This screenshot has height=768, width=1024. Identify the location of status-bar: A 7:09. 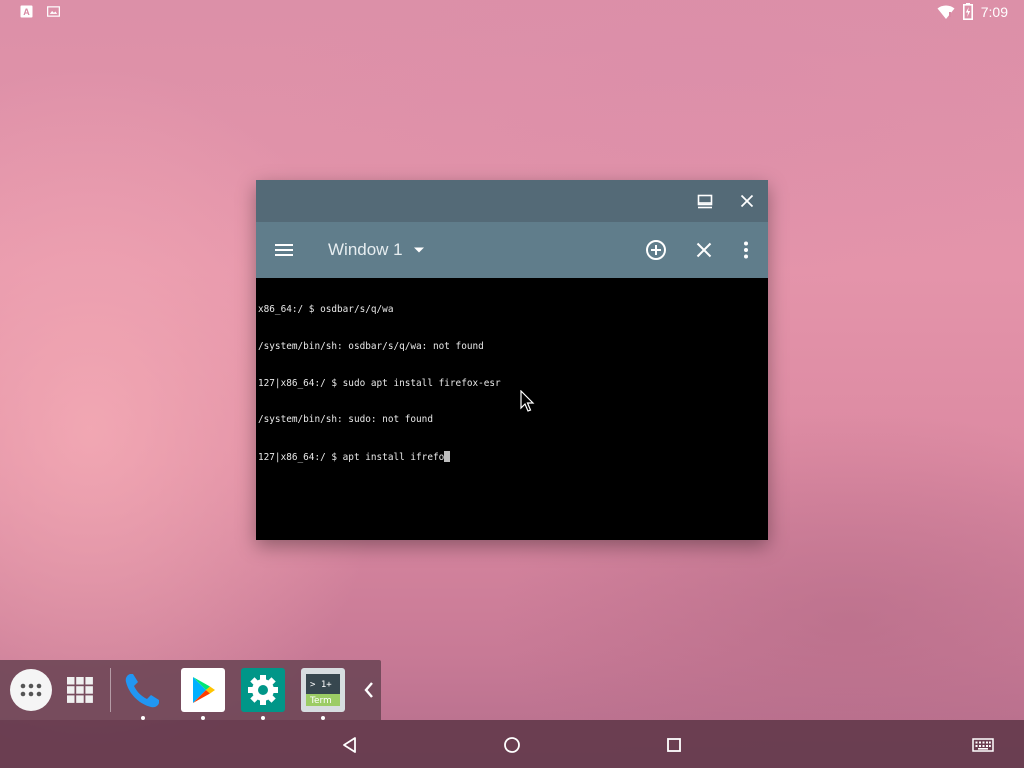
(512, 12).